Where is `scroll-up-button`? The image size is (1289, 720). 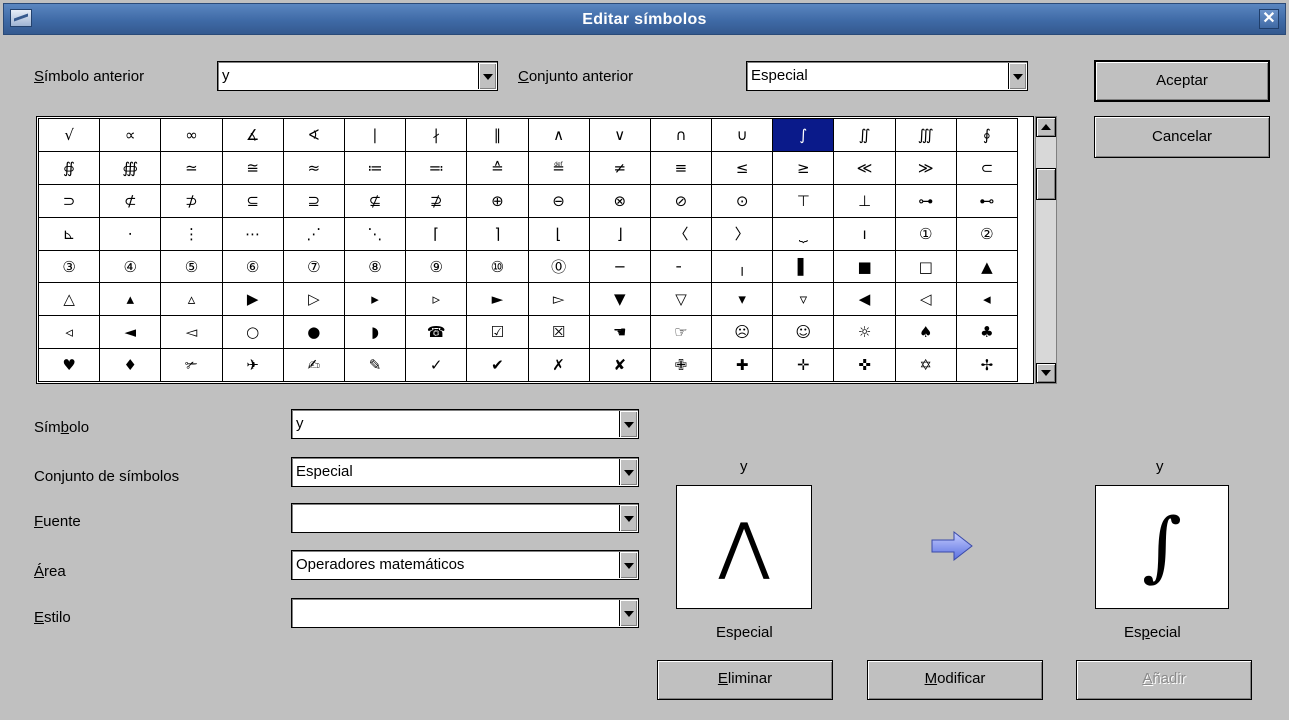 scroll-up-button is located at coordinates (1046, 127).